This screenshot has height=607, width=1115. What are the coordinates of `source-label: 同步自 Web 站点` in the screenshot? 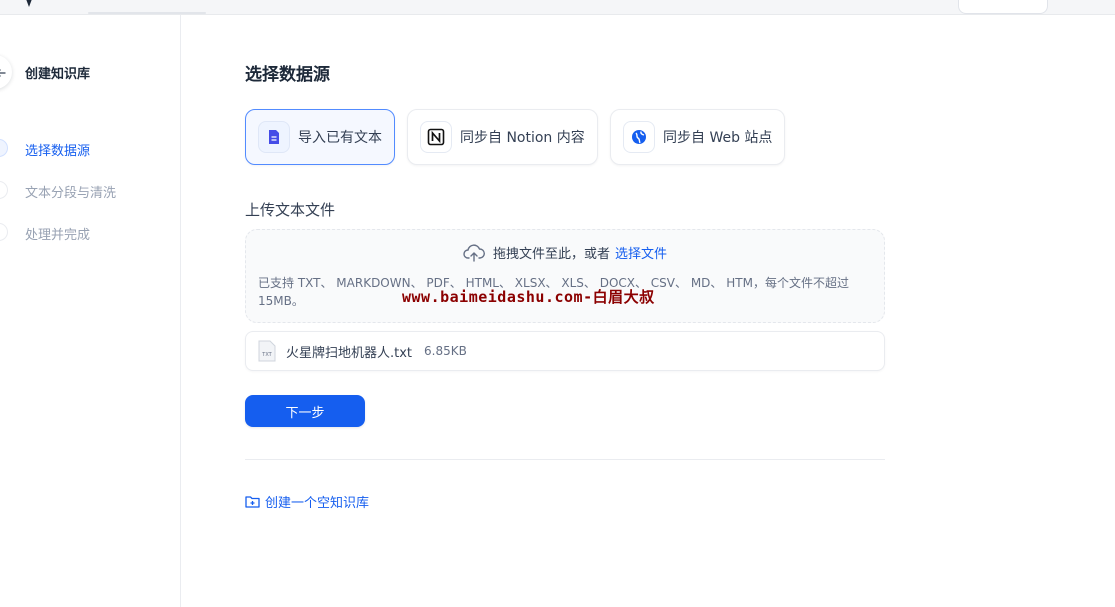 It's located at (718, 138).